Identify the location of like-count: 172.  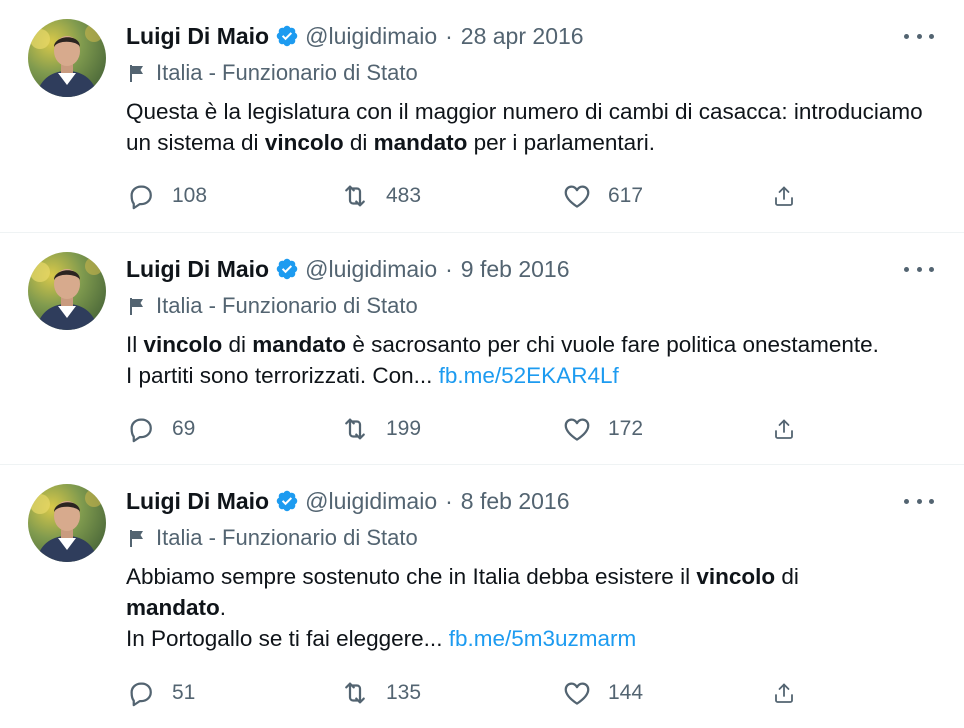
(626, 428).